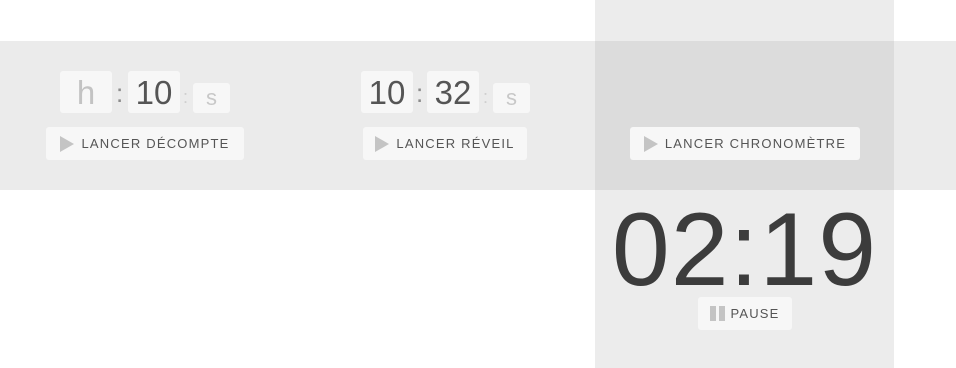 This screenshot has height=368, width=956. Describe the element at coordinates (744, 115) in the screenshot. I see `stopwatch-controls-band` at that location.